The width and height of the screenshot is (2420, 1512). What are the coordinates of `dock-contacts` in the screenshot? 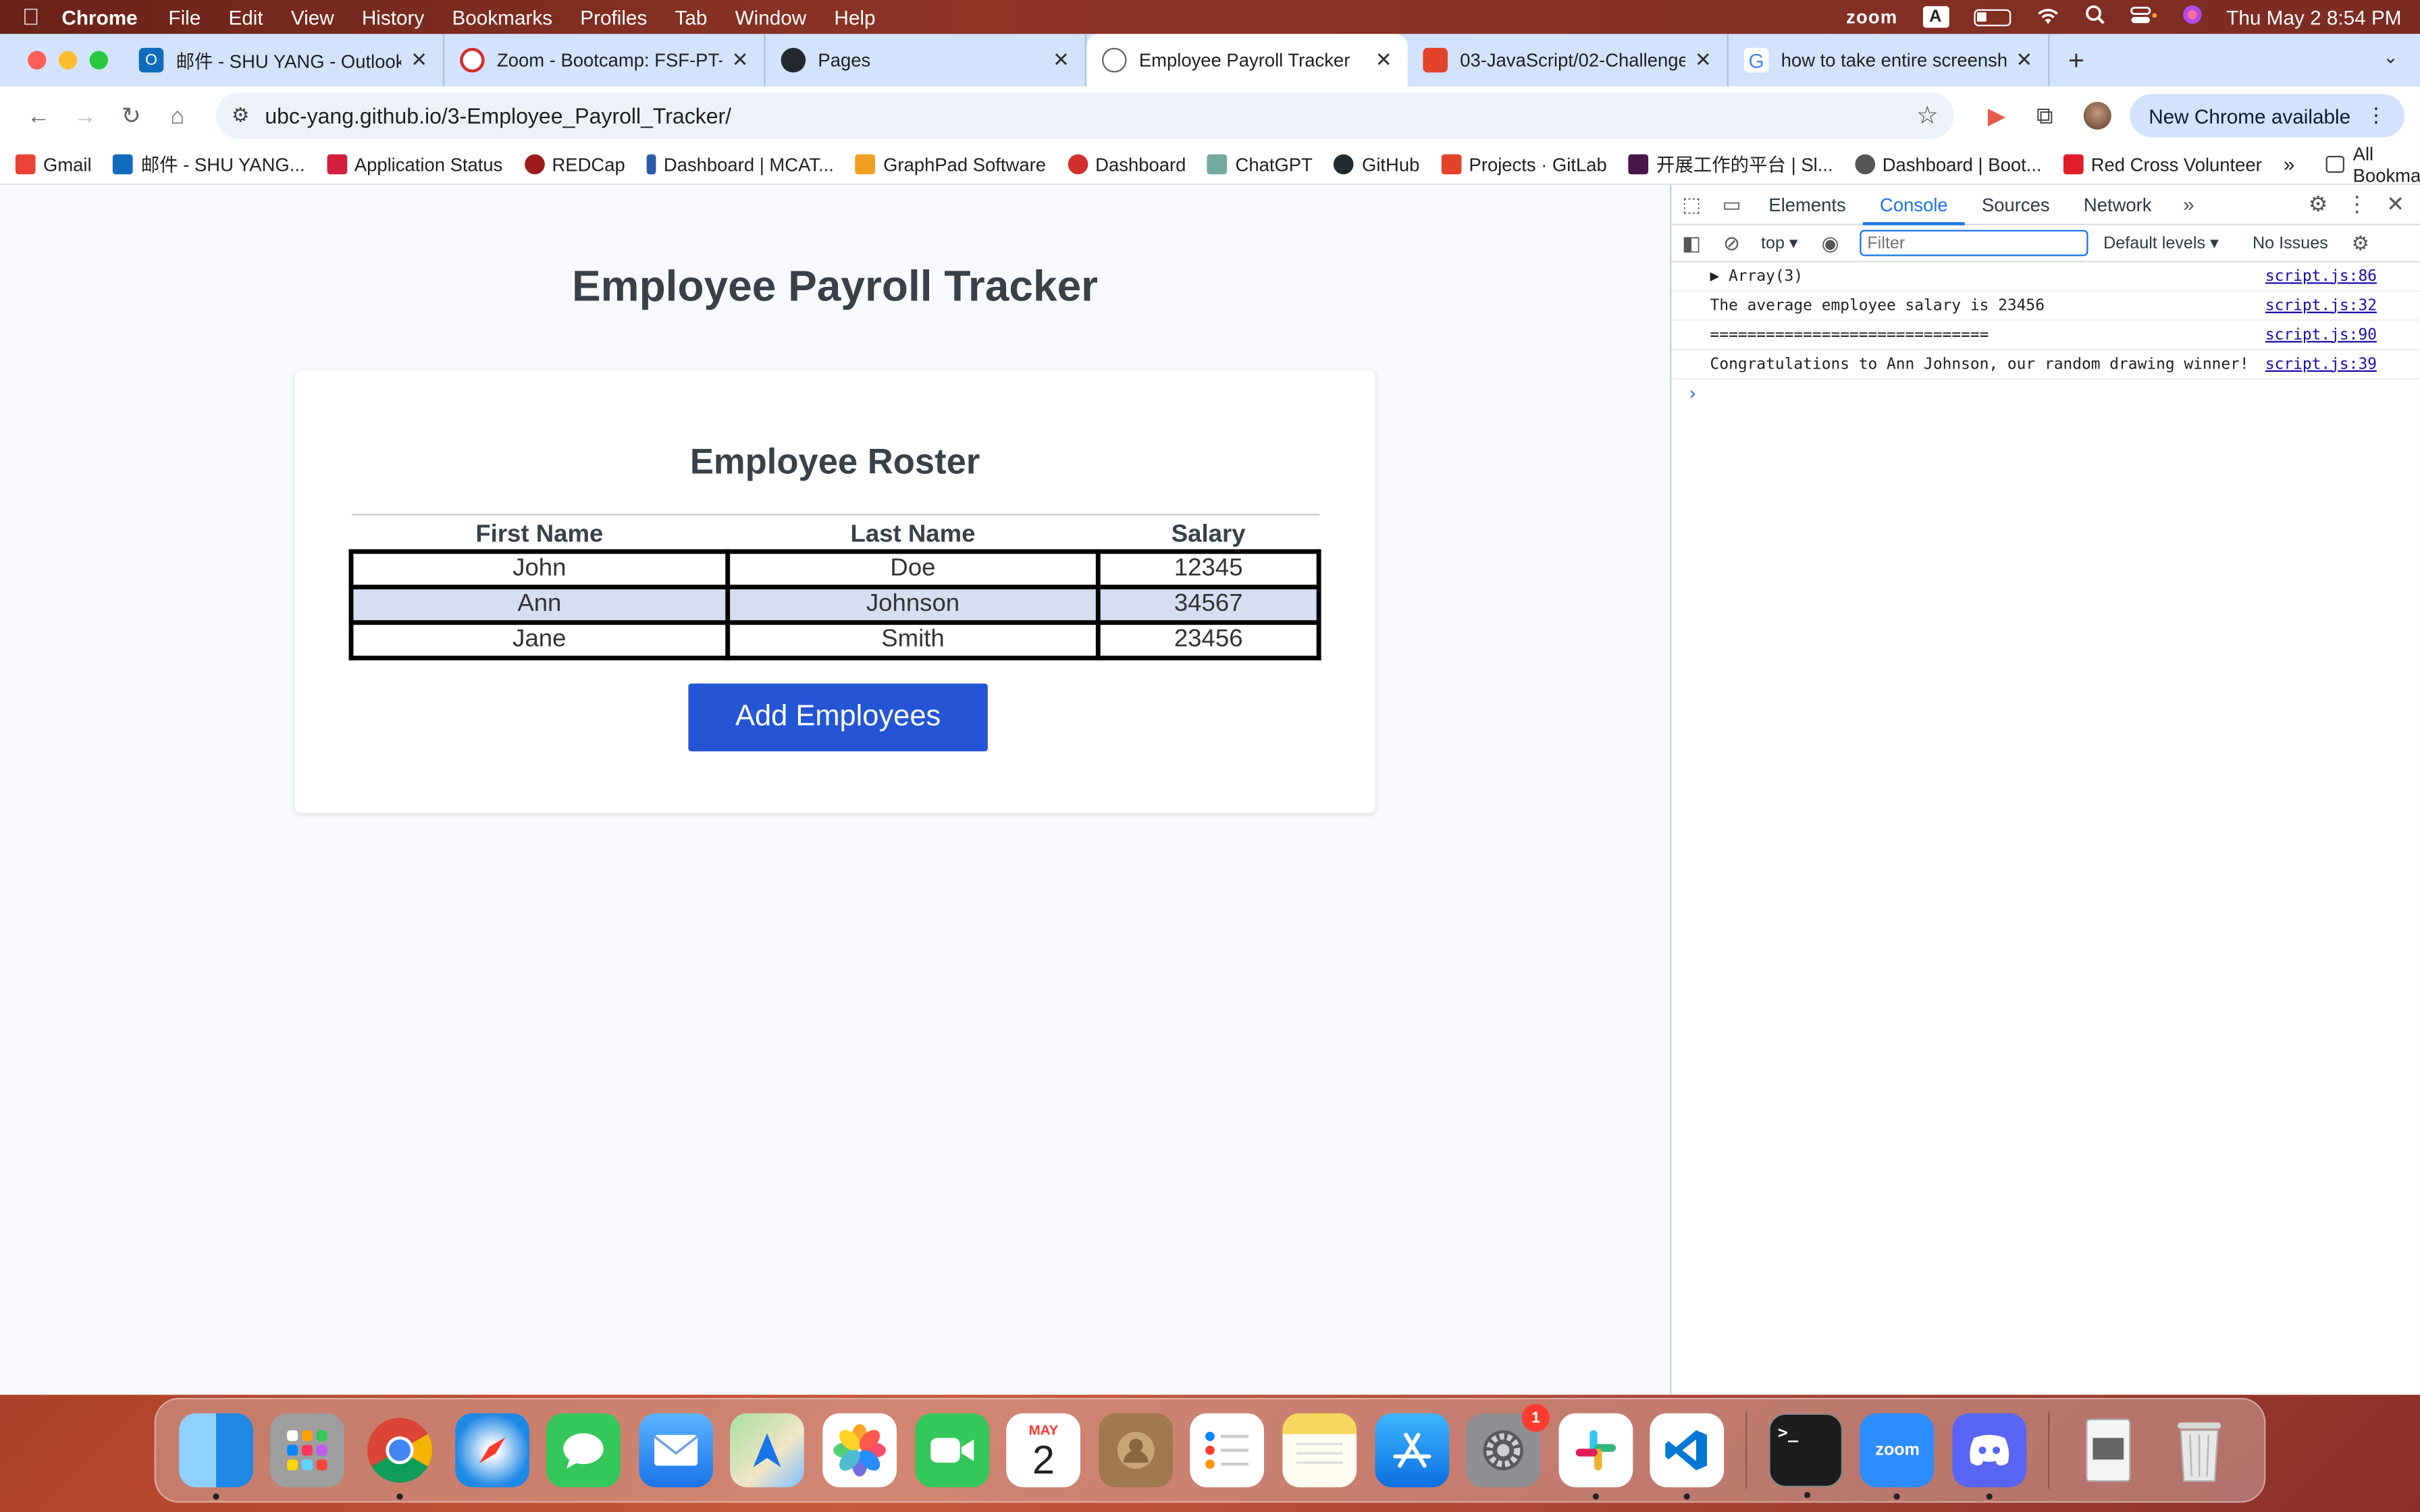 It's located at (1135, 1450).